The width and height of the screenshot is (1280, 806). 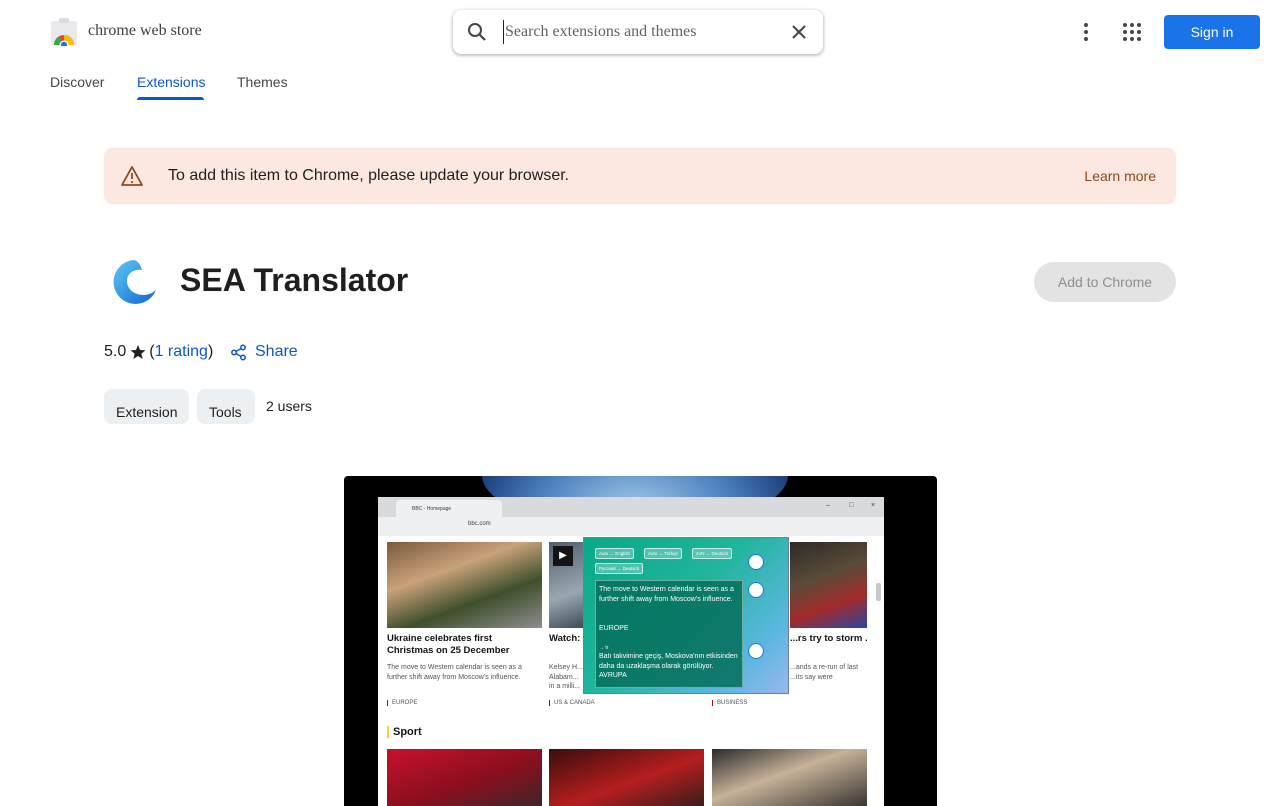 I want to click on news-summary-3: ...ands a re-run of last ...its say were, so click(x=824, y=672).